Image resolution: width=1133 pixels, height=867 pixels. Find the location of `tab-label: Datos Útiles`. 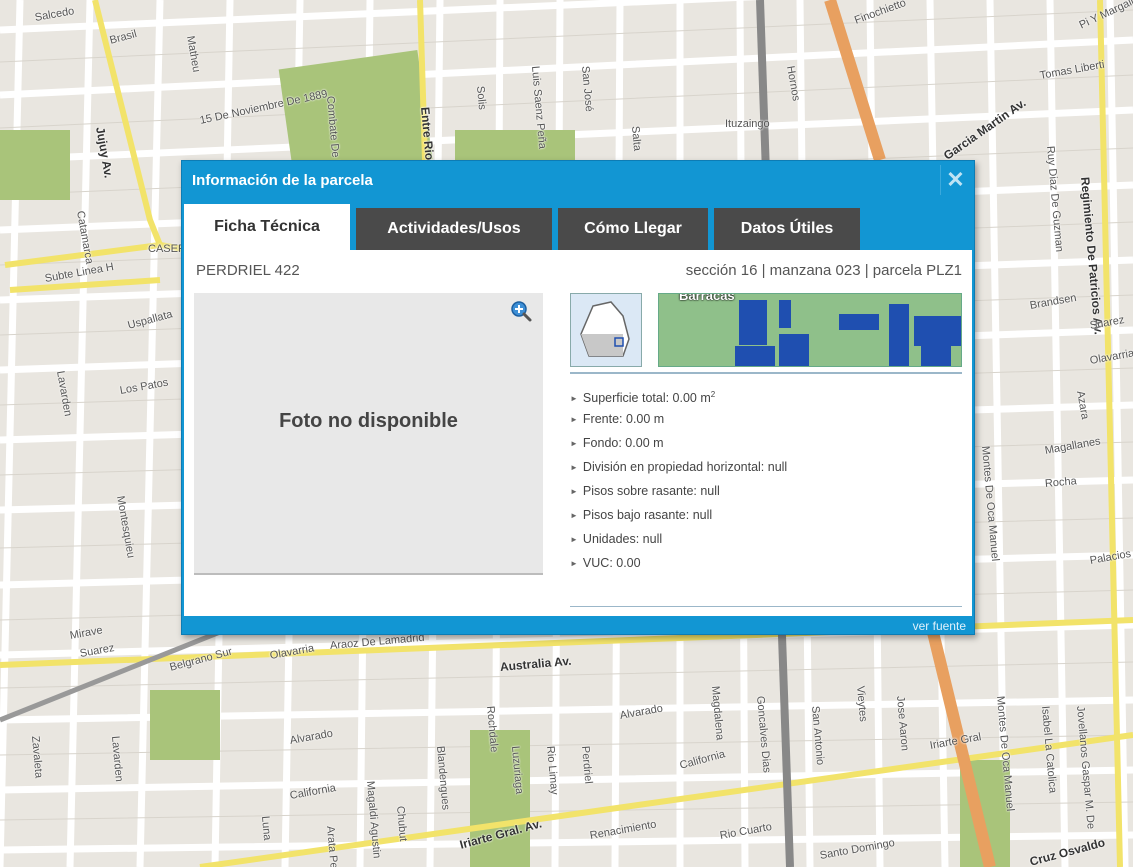

tab-label: Datos Útiles is located at coordinates (787, 228).